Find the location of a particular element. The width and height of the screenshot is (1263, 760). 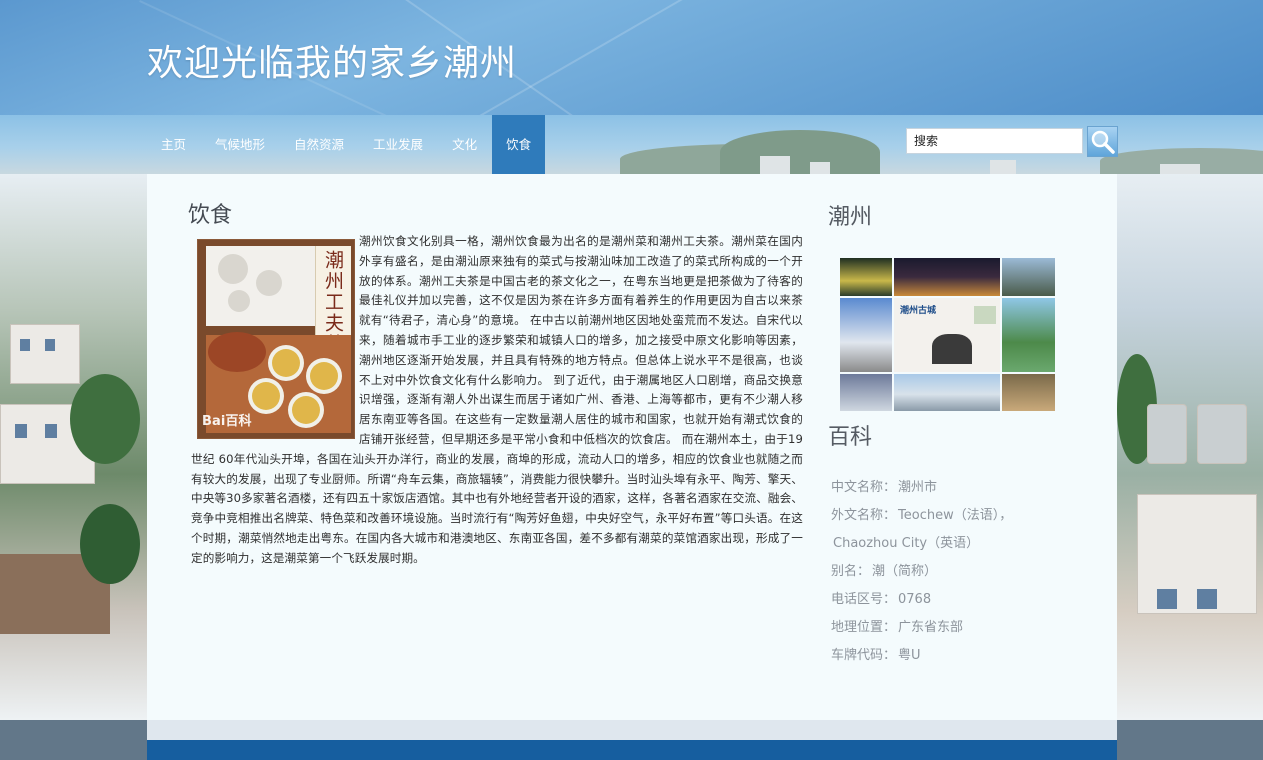

info-row-foreign-name: 外文名称： Teochew（法语）， is located at coordinates (946, 516).